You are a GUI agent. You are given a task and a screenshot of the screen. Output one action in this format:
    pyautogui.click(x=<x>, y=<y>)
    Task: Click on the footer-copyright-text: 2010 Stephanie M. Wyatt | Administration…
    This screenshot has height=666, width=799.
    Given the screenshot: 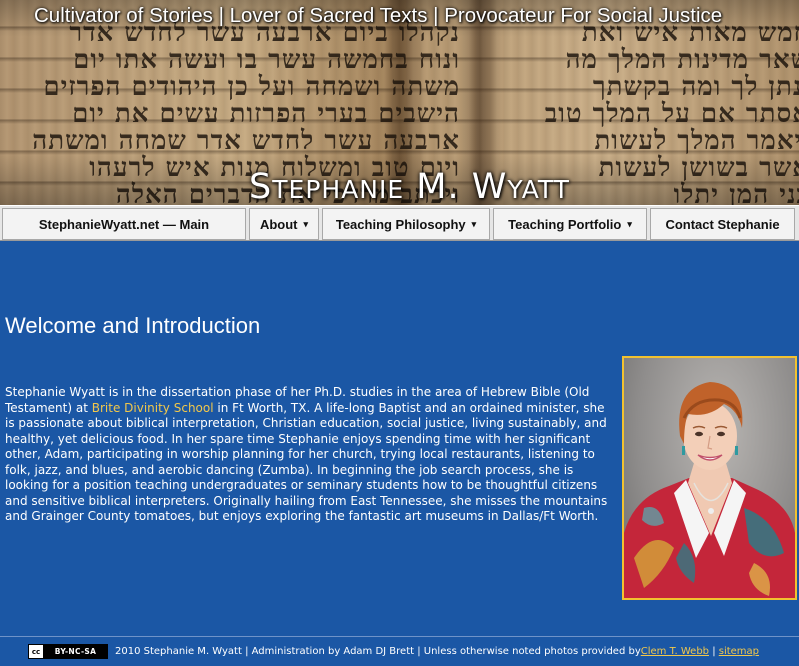 What is the action you would take?
    pyautogui.click(x=378, y=651)
    